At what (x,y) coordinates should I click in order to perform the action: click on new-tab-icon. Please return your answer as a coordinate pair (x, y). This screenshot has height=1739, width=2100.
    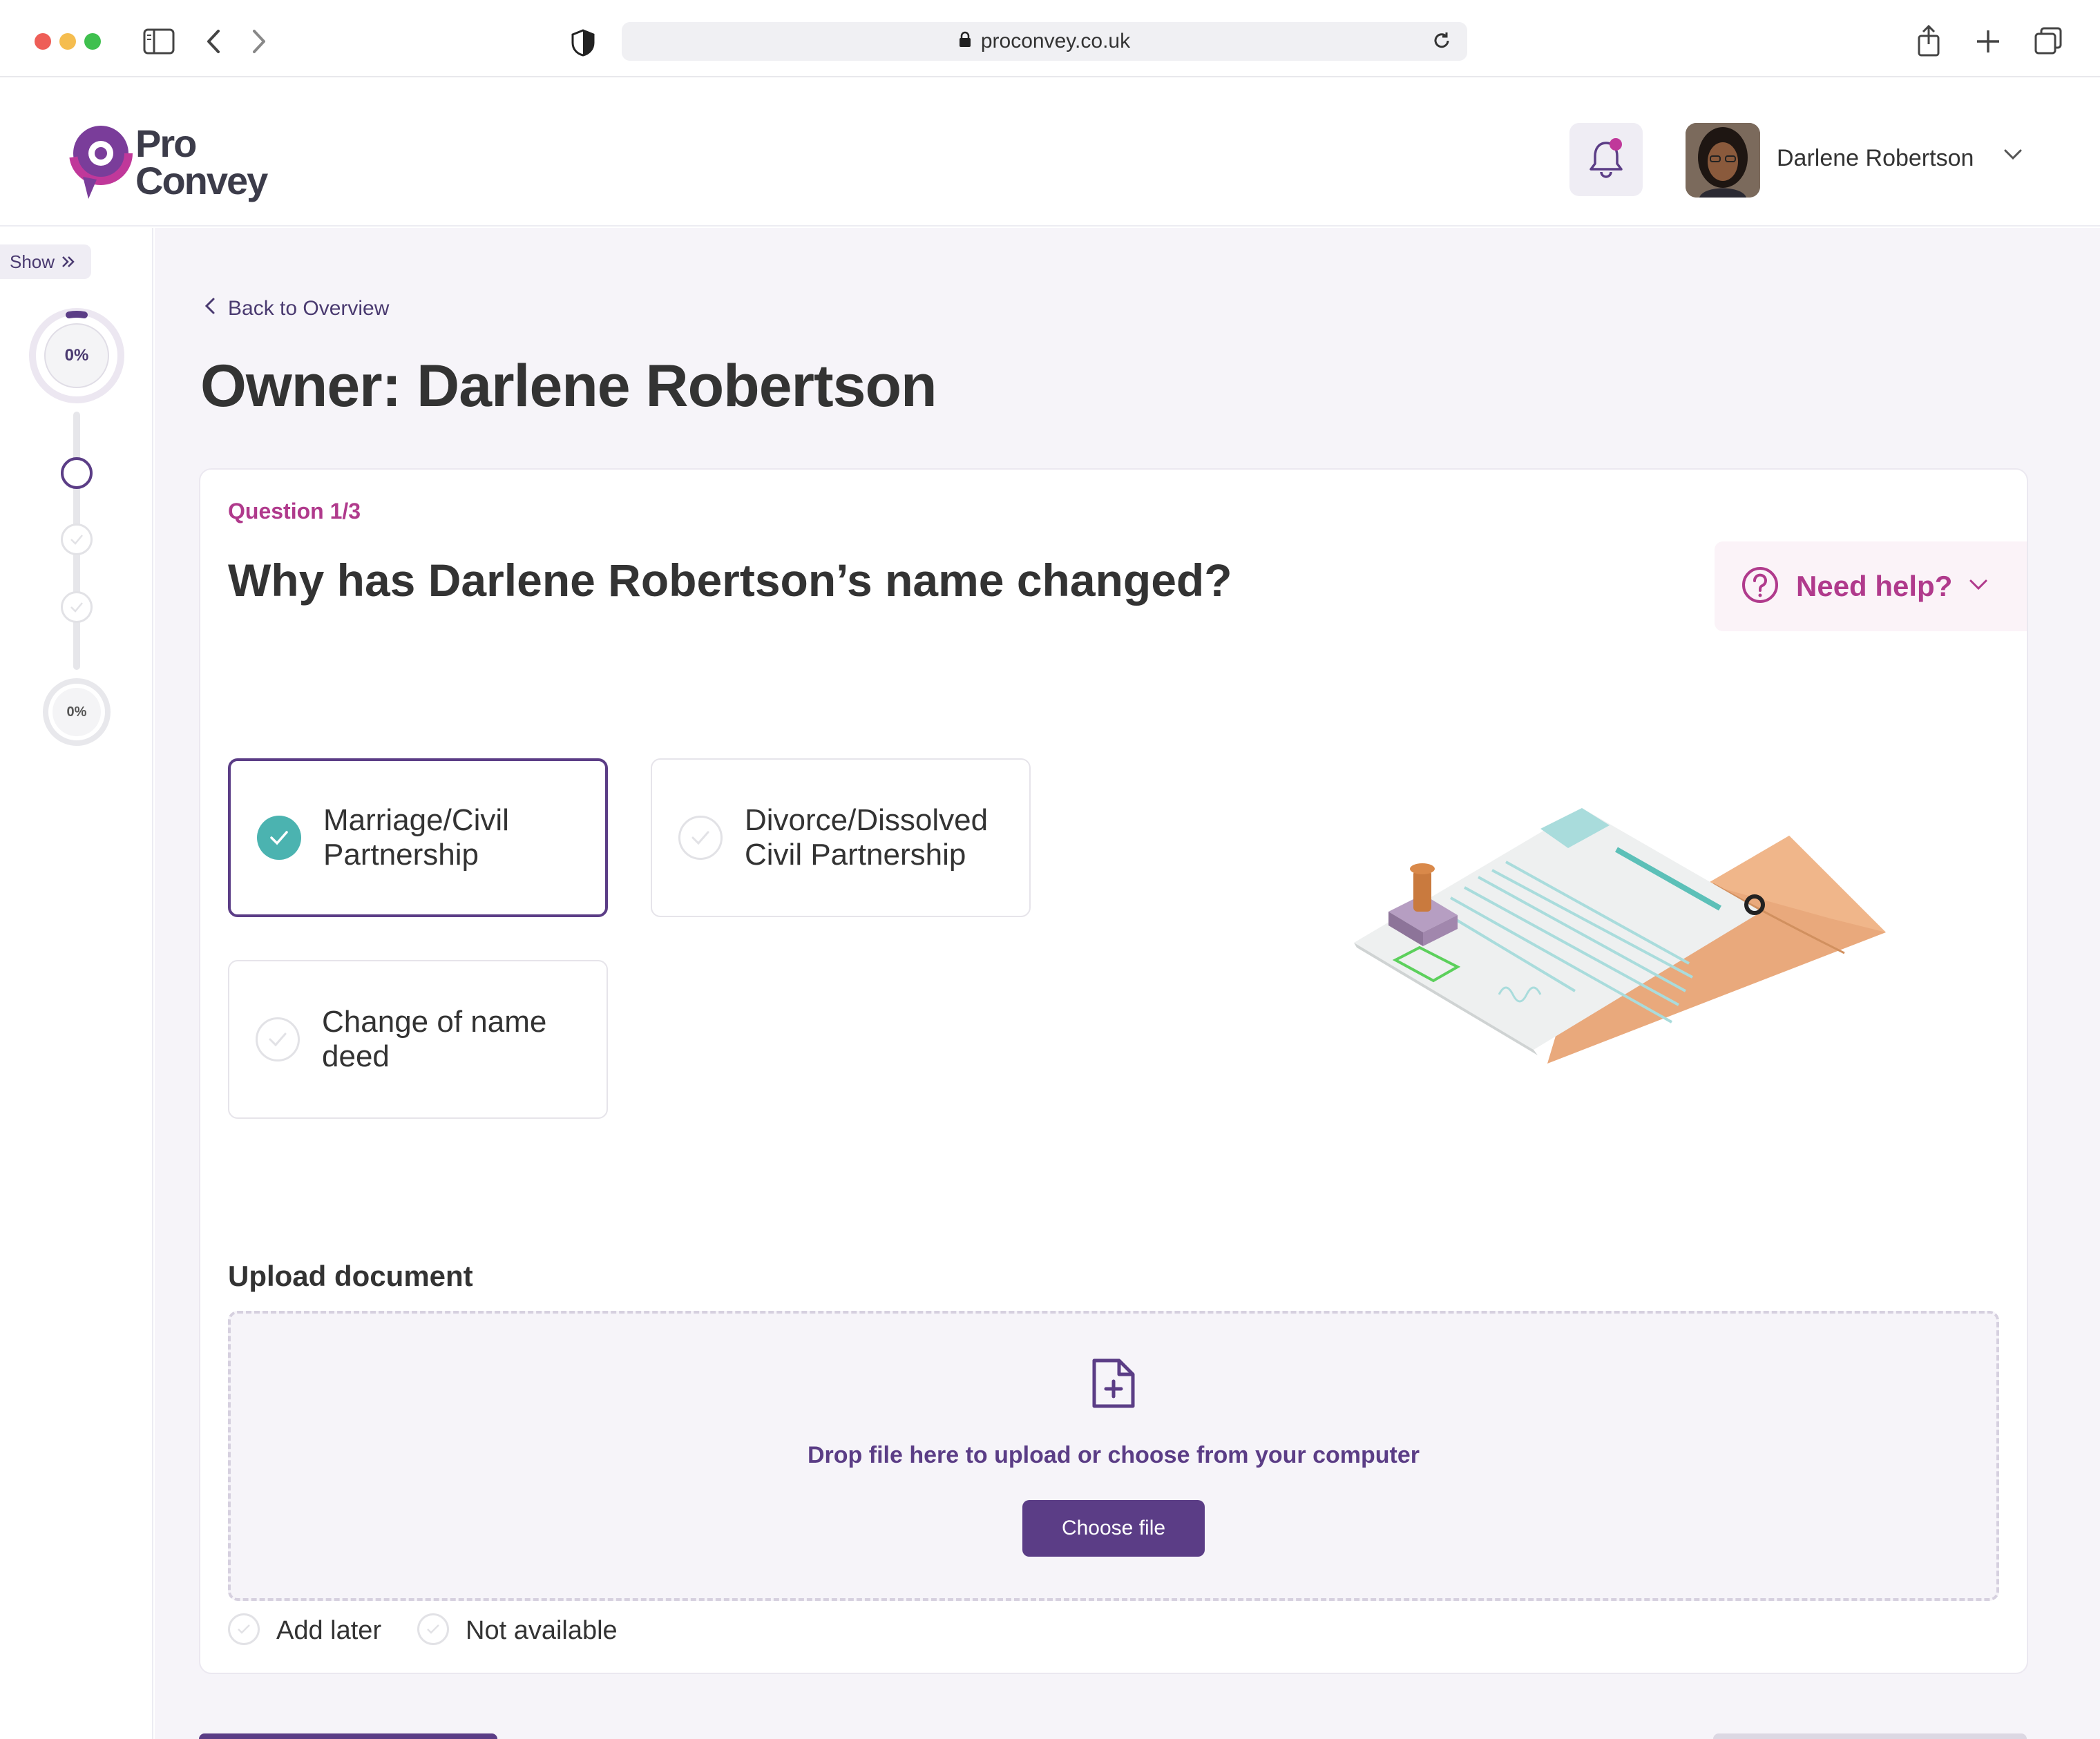
    Looking at the image, I should click on (1988, 41).